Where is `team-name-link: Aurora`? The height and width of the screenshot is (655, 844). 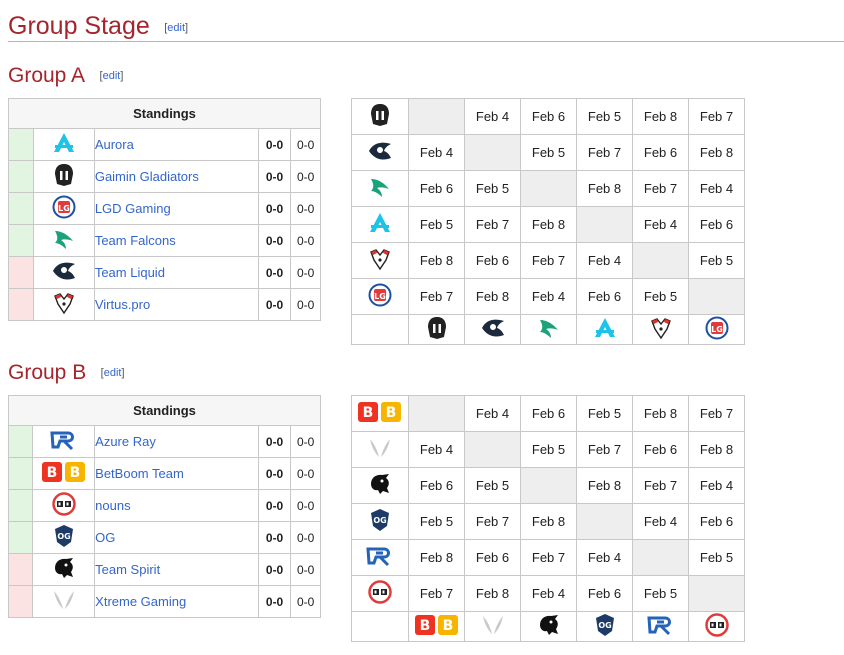 team-name-link: Aurora is located at coordinates (114, 144).